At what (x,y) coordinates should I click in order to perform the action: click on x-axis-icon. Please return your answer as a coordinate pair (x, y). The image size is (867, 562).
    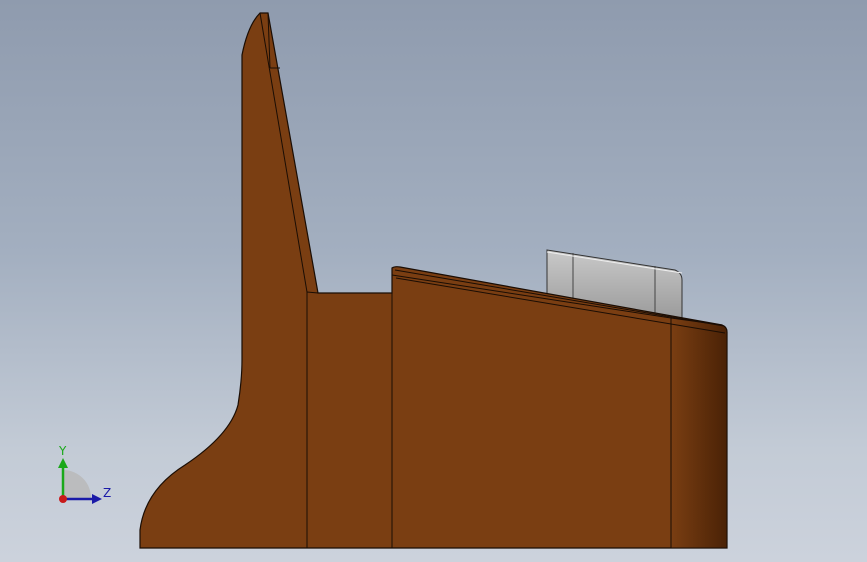
    Looking at the image, I should click on (63, 499).